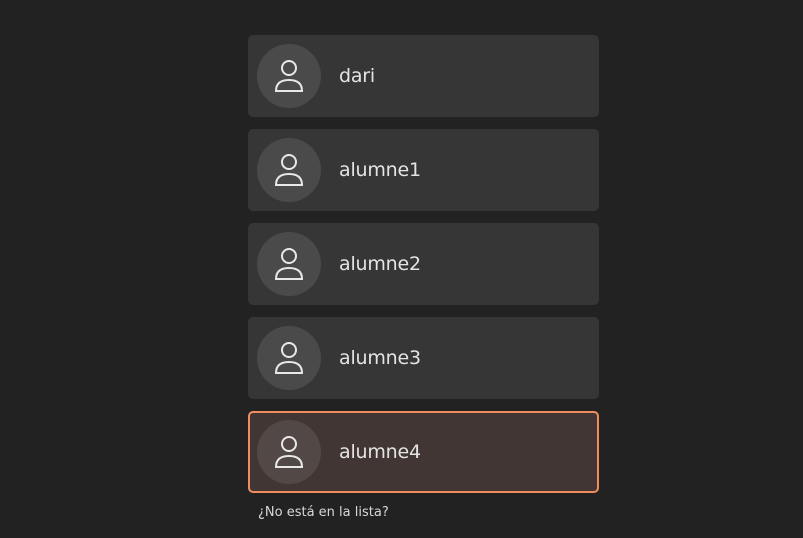 The image size is (803, 538). What do you see at coordinates (380, 452) in the screenshot?
I see `user-name: alumne4` at bounding box center [380, 452].